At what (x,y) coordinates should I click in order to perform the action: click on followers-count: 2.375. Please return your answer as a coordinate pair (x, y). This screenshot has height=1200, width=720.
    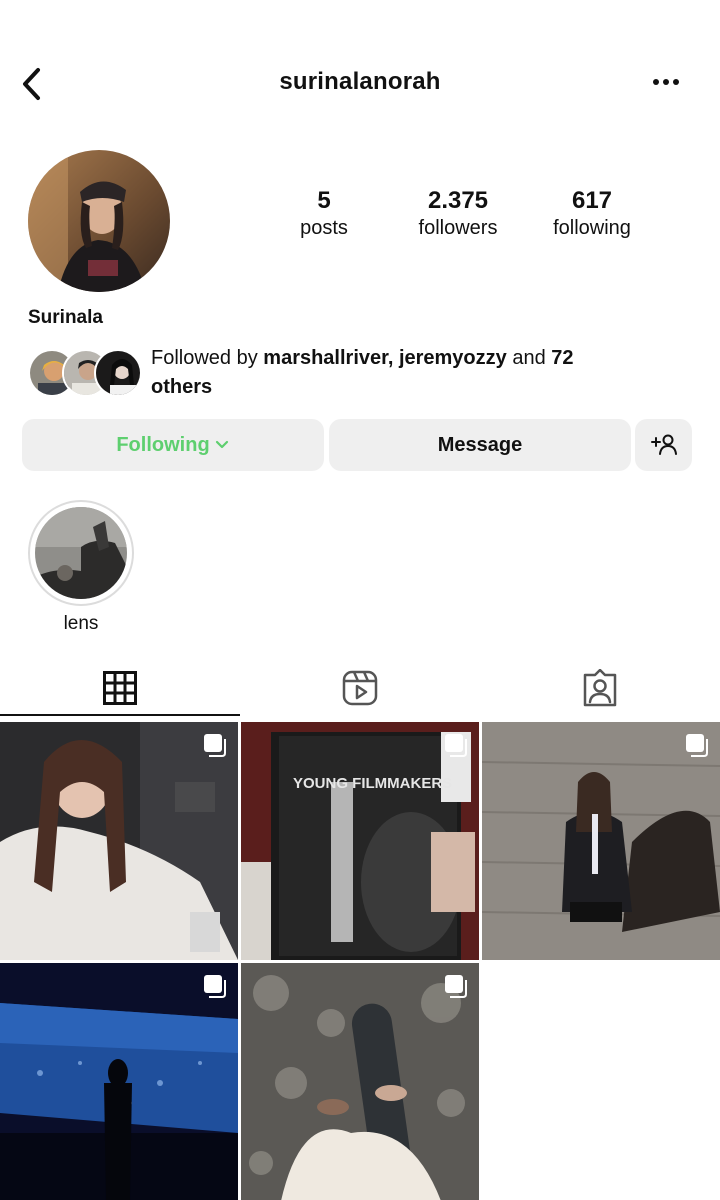
    Looking at the image, I should click on (458, 200).